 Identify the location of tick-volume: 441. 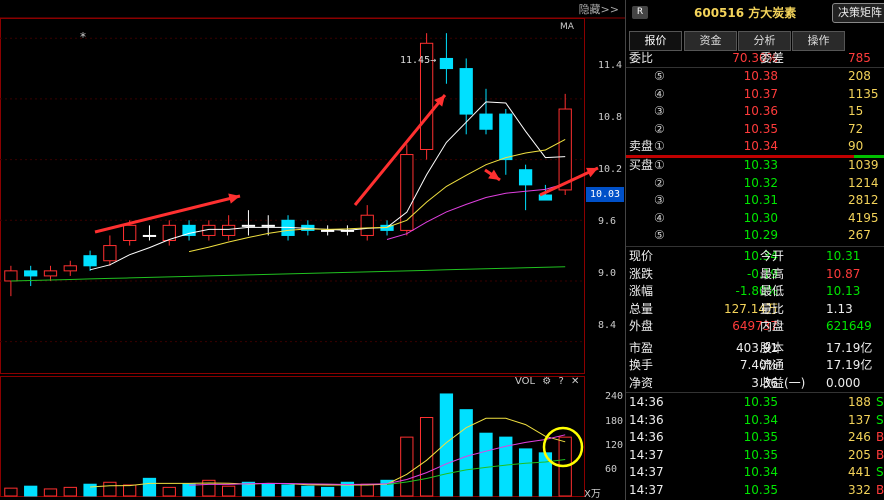
(859, 472).